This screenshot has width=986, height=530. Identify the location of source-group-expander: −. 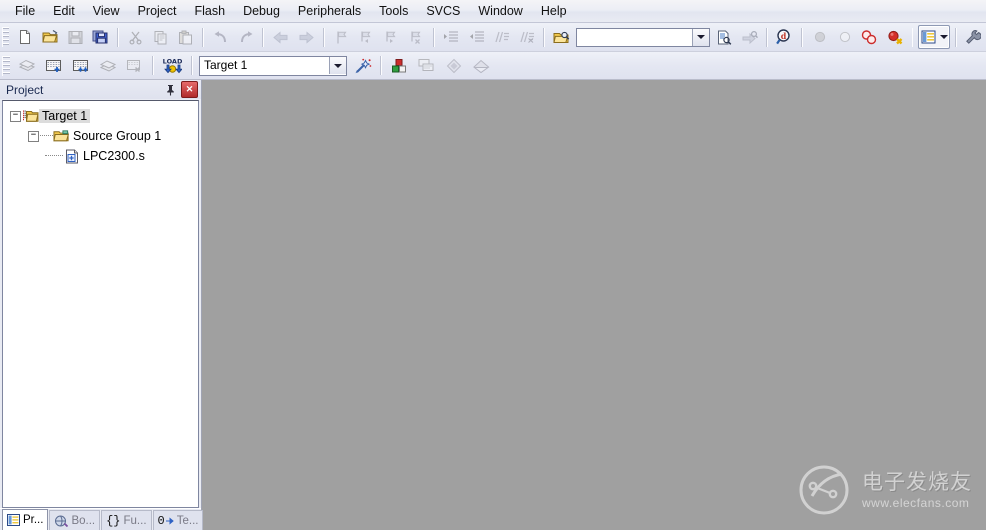
(33, 136).